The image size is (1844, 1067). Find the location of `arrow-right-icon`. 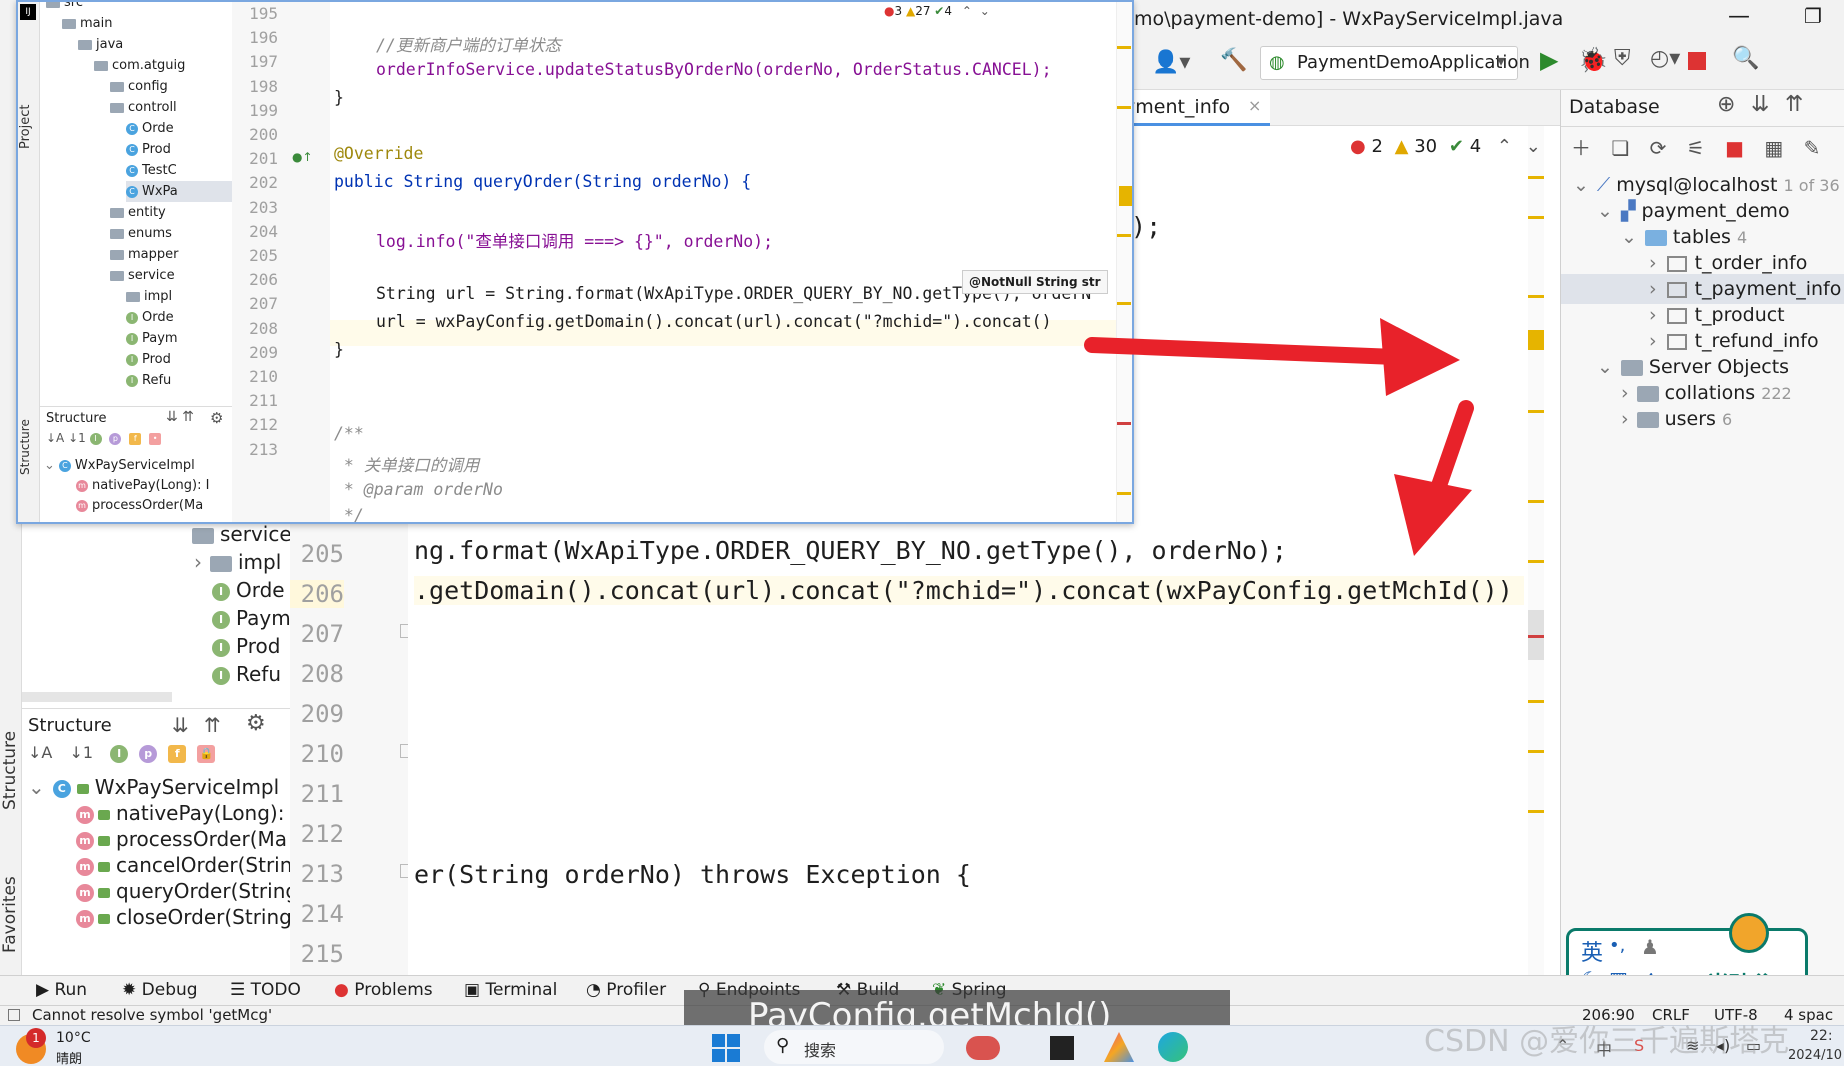

arrow-right-icon is located at coordinates (1272, 357).